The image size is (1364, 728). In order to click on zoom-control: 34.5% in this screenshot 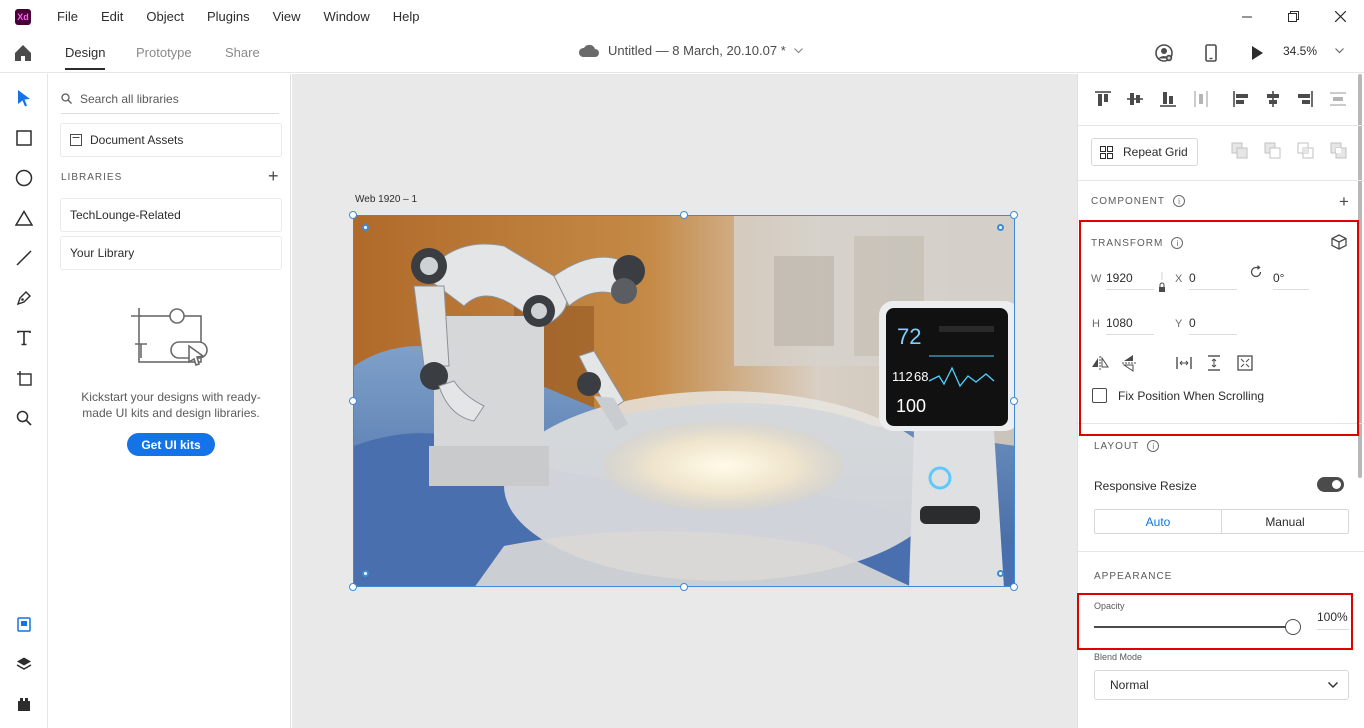, I will do `click(1313, 51)`.